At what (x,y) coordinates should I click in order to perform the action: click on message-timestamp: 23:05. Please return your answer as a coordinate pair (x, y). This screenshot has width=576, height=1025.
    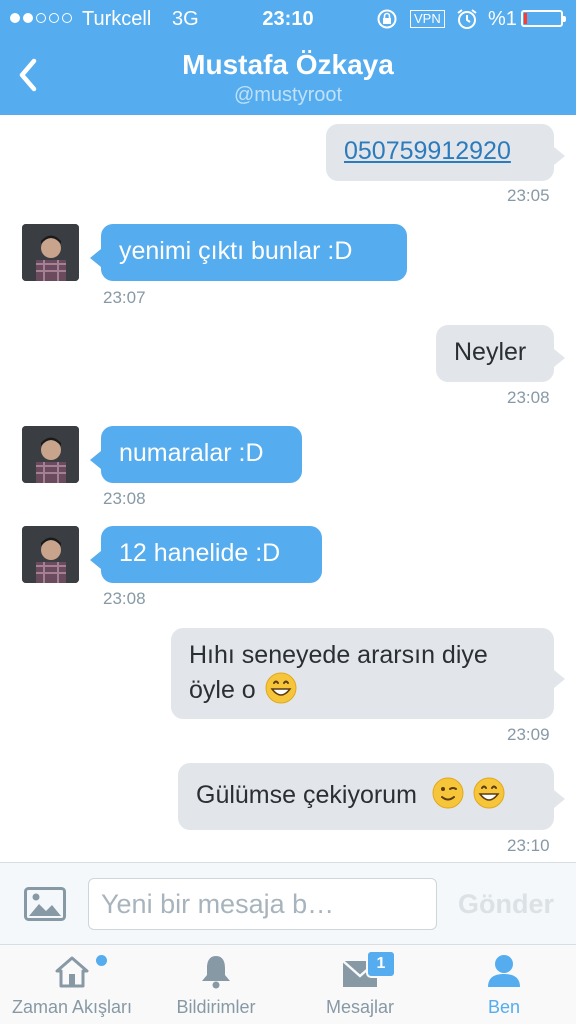
    Looking at the image, I should click on (528, 195).